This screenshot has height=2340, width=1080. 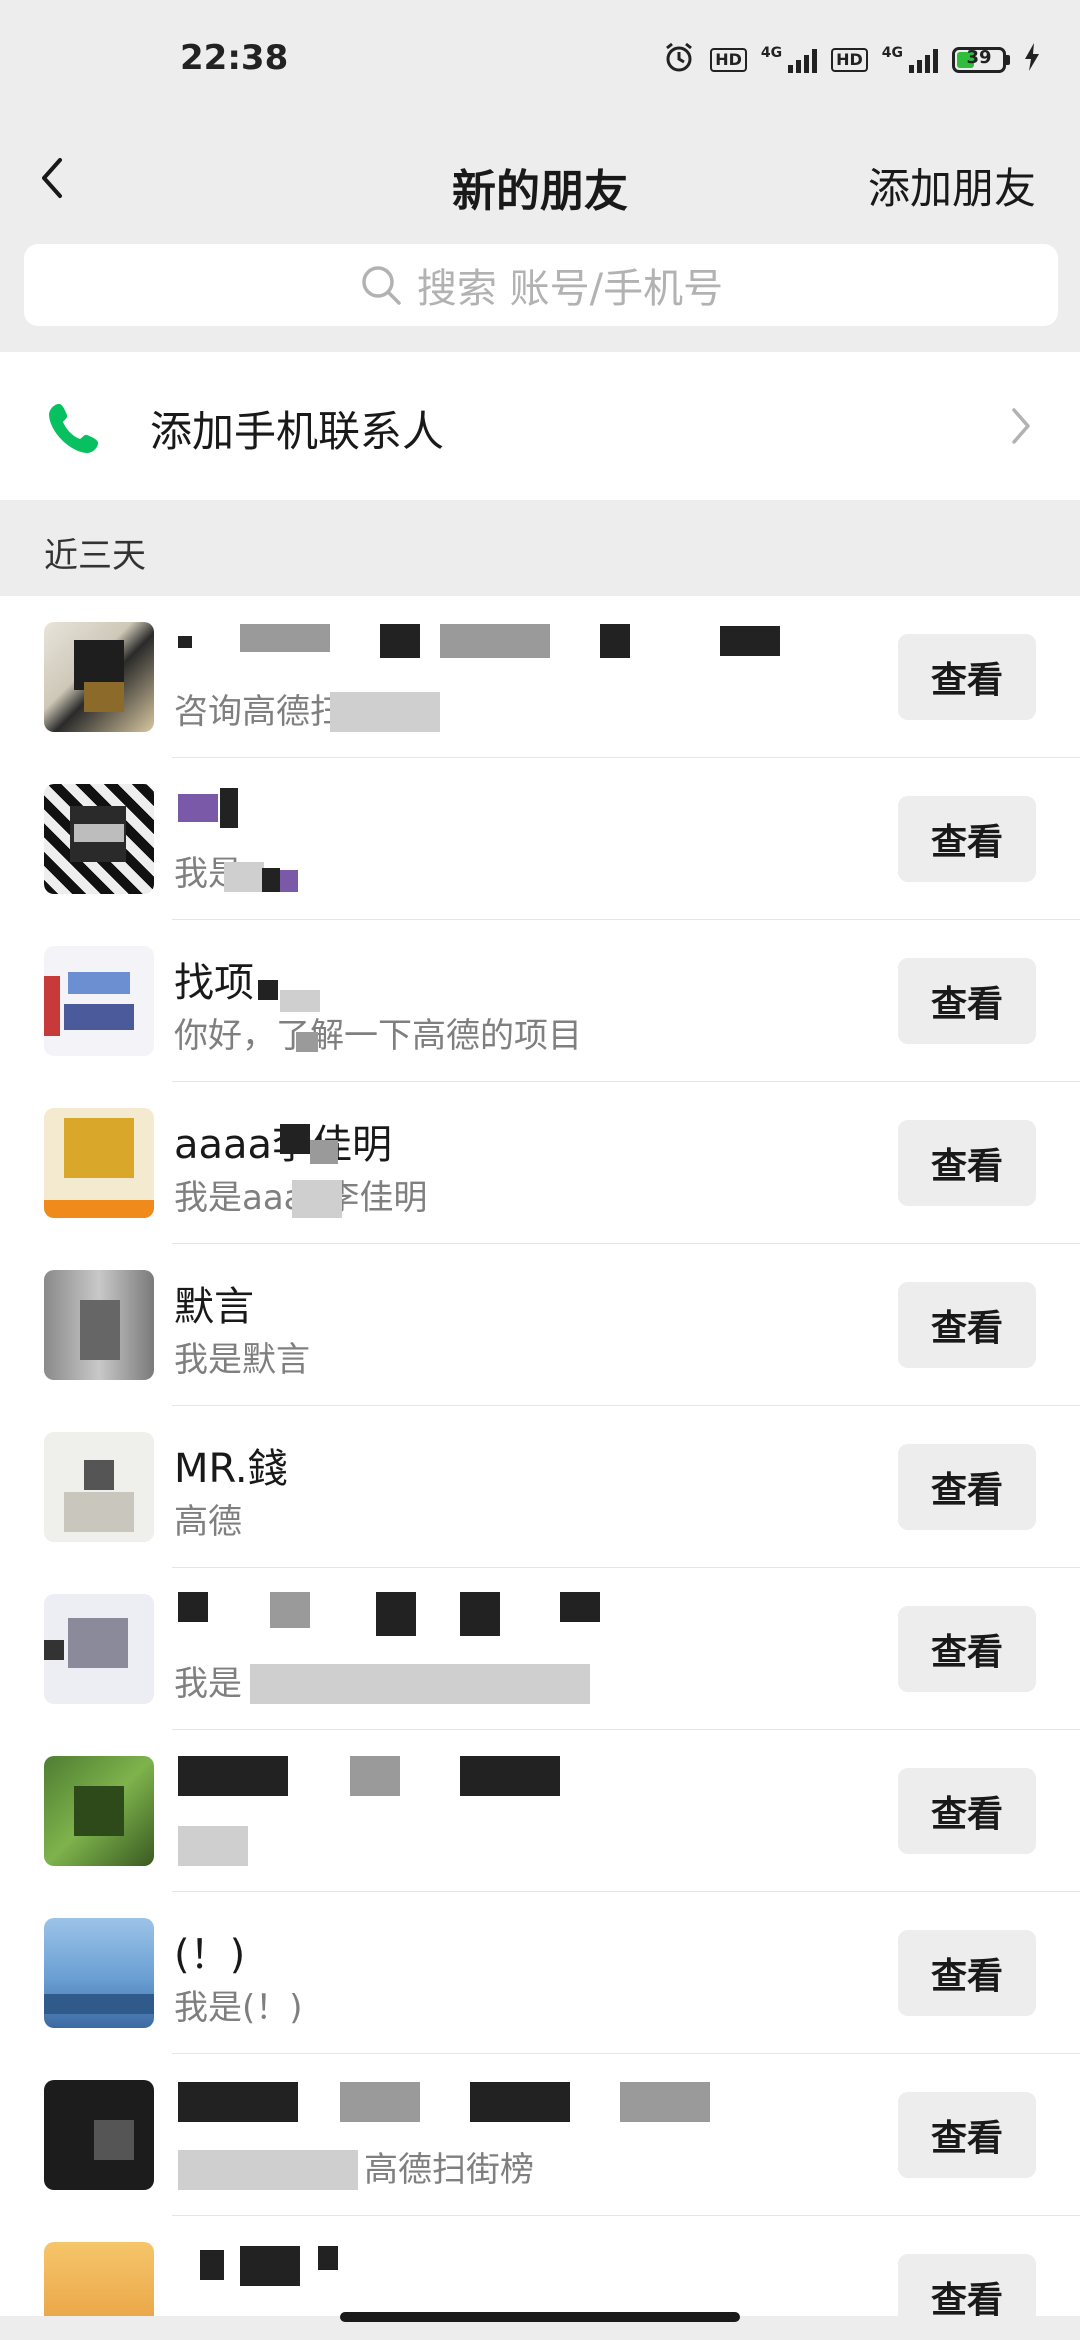 I want to click on friend-request-row: (！) 我是(！) 查看, so click(x=540, y=1973).